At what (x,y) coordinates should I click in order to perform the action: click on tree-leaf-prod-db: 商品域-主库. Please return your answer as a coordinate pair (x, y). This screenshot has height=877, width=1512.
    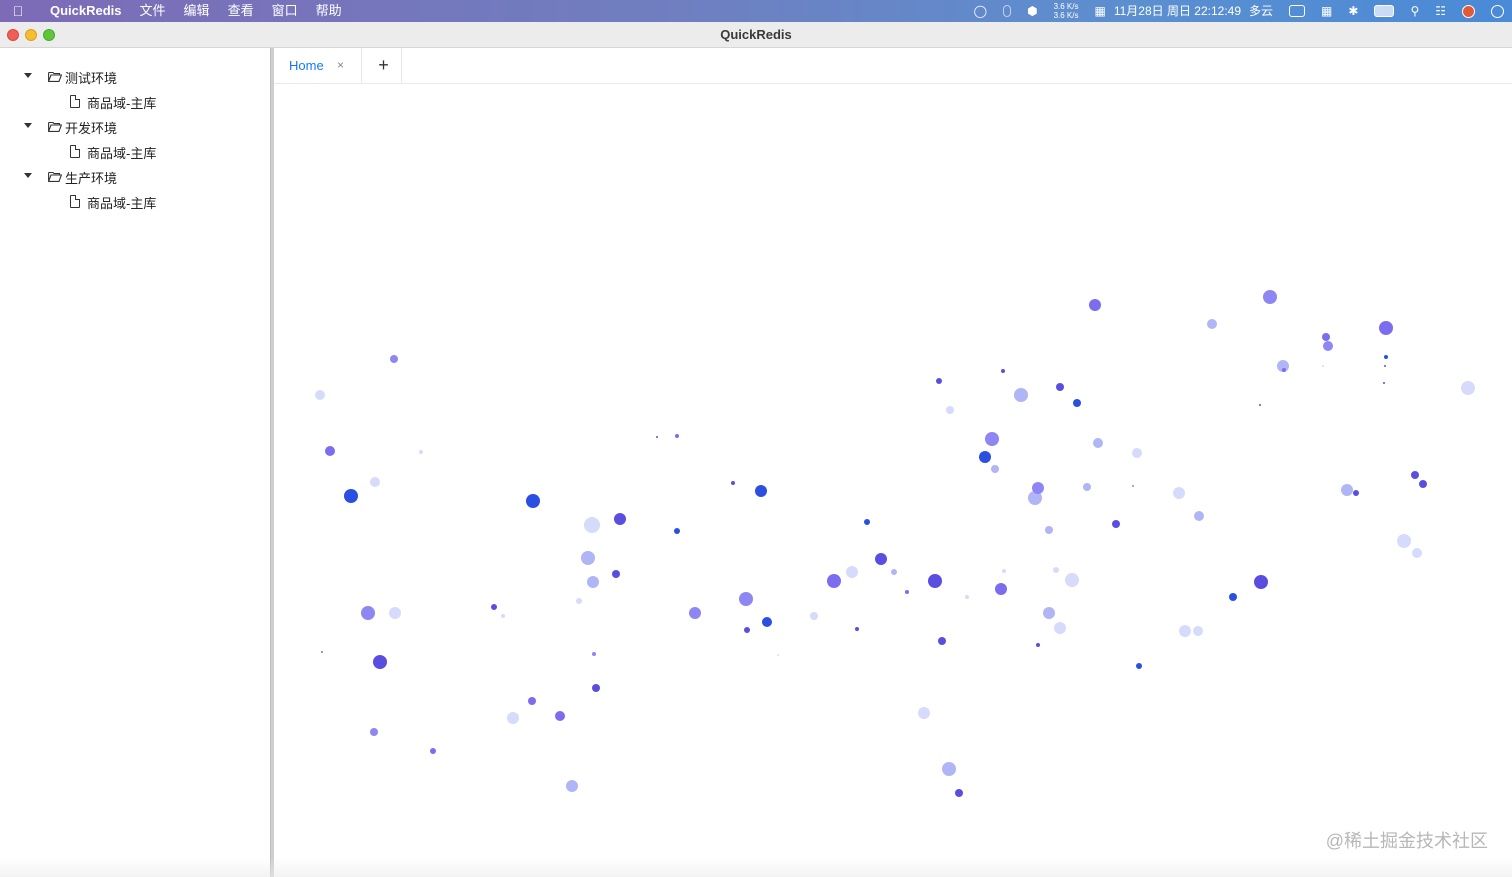
    Looking at the image, I should click on (135, 201).